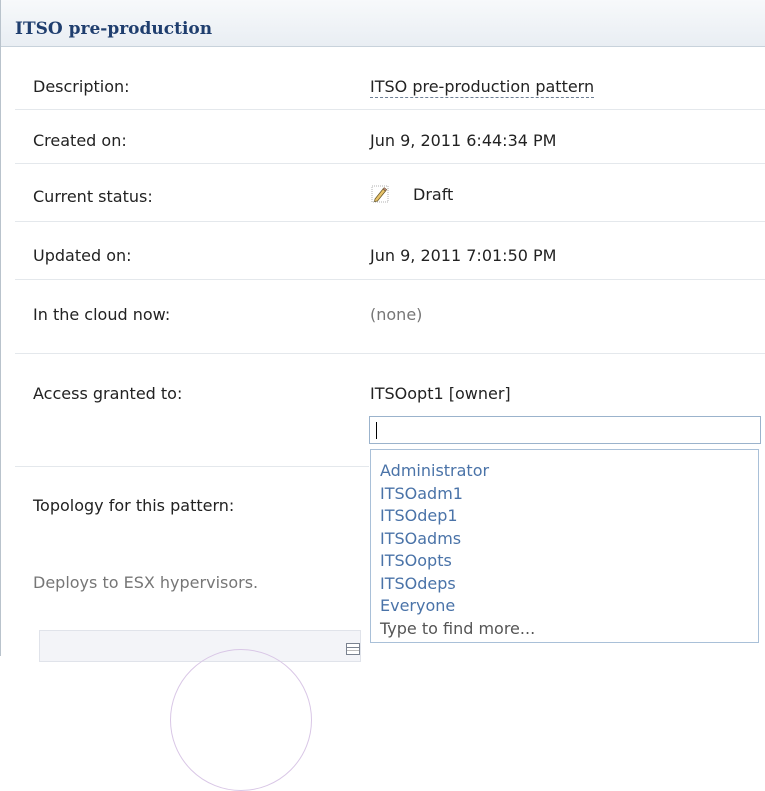 The width and height of the screenshot is (765, 791). I want to click on current-status-label: Current status:, so click(93, 196).